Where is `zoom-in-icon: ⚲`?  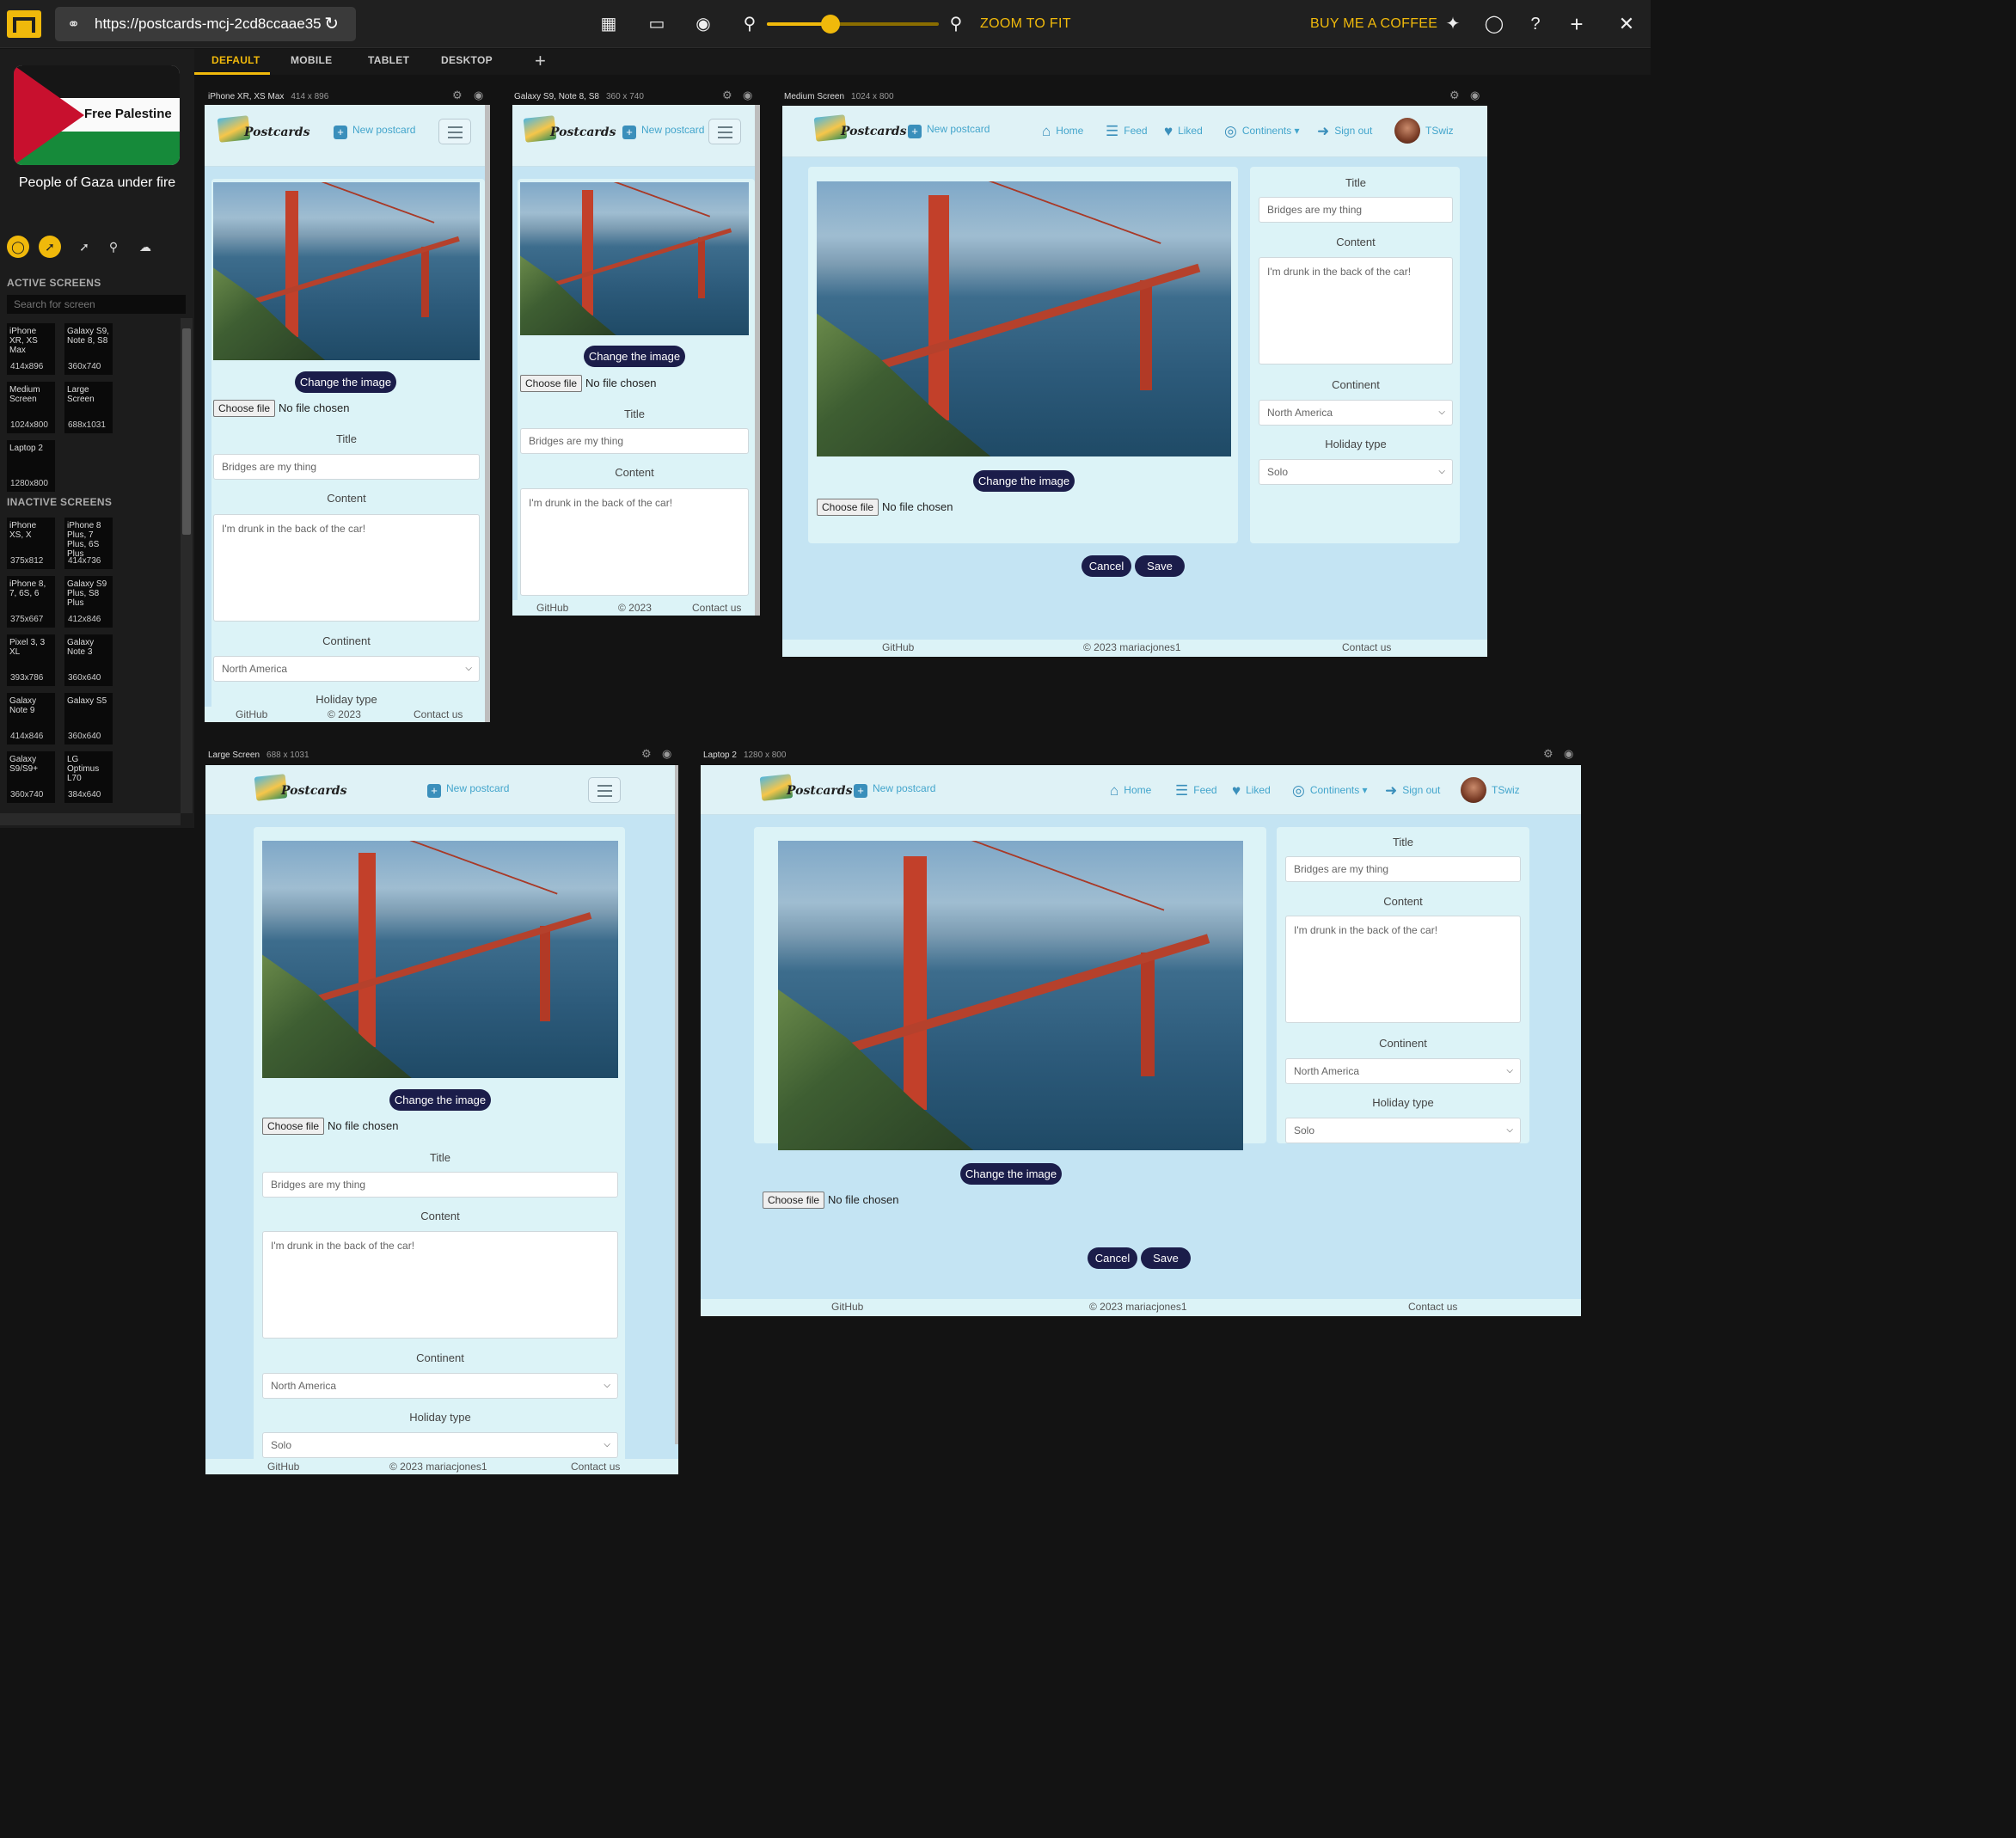 zoom-in-icon: ⚲ is located at coordinates (956, 24).